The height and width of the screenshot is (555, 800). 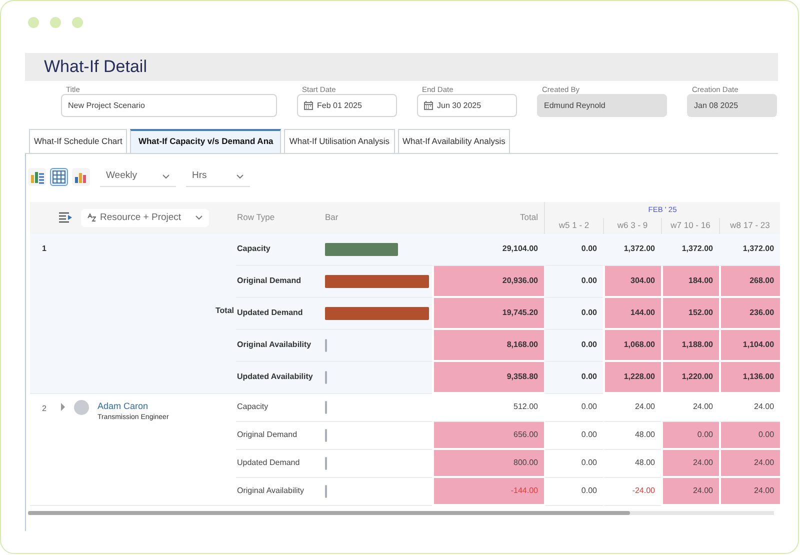 What do you see at coordinates (520, 280) in the screenshot?
I see `table-cell: 20,936.00` at bounding box center [520, 280].